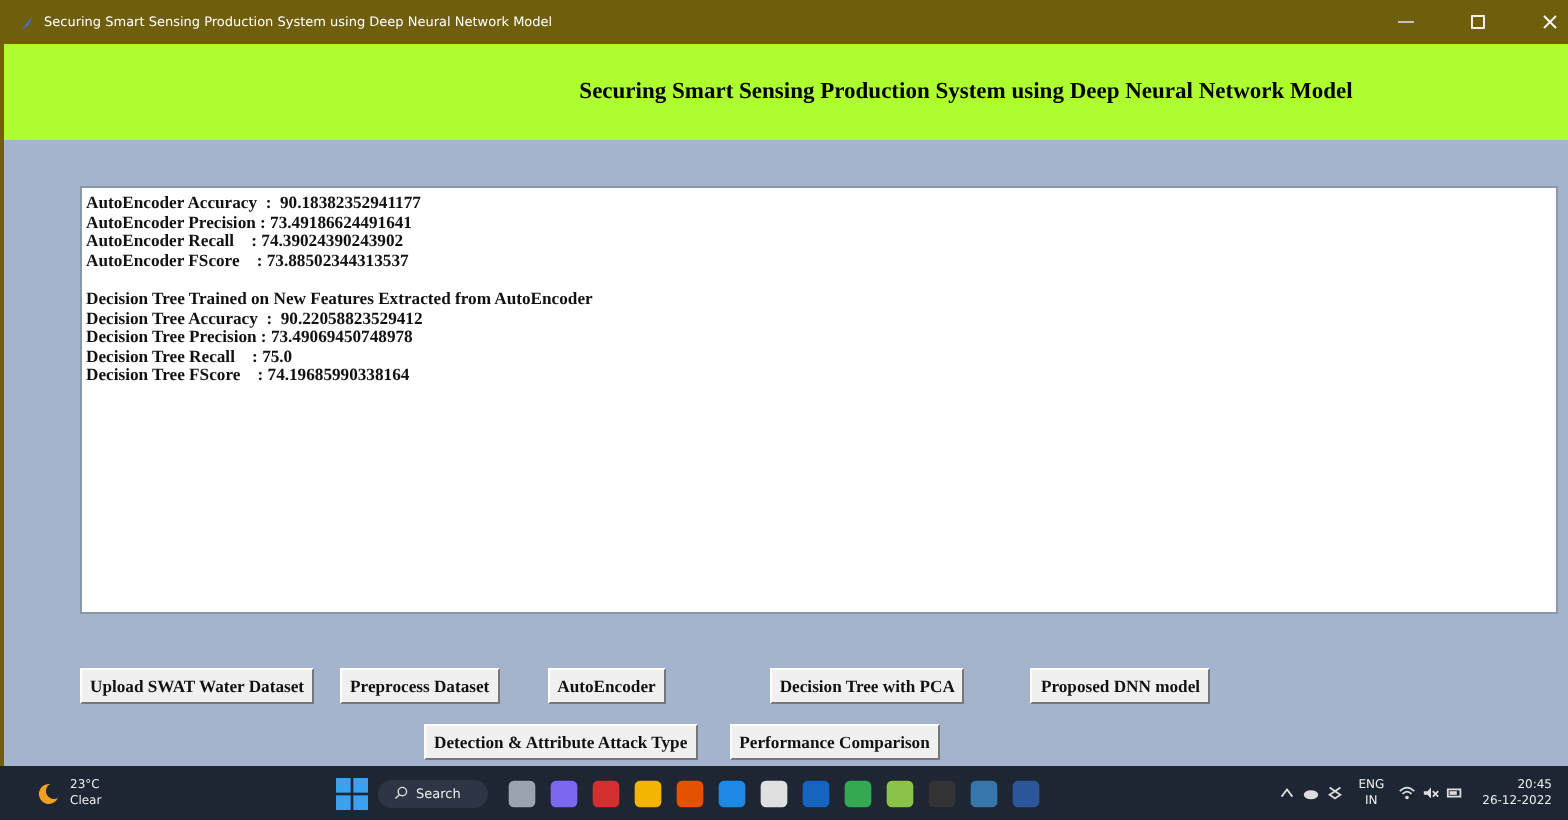  What do you see at coordinates (606, 686) in the screenshot?
I see `action-button: AutoEncoder` at bounding box center [606, 686].